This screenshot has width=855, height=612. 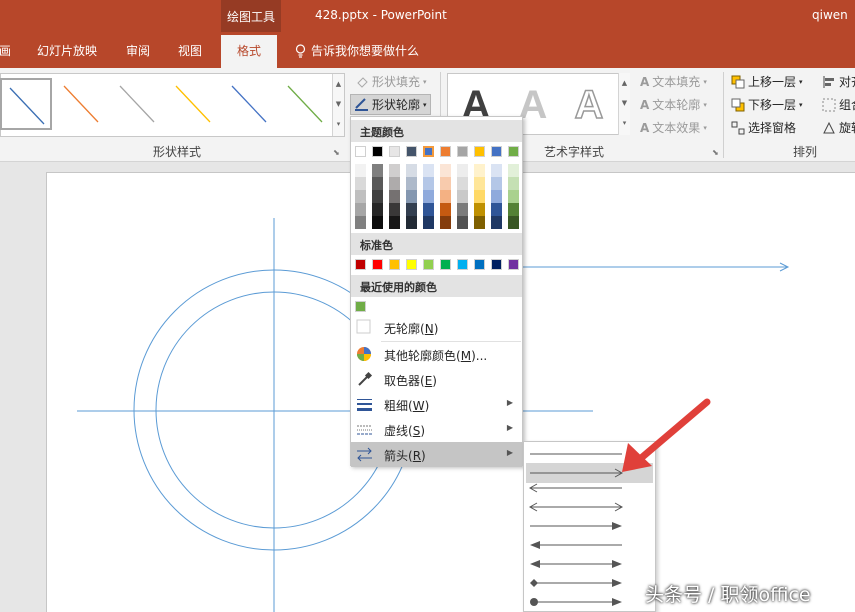 I want to click on arrow-style-none, so click(x=589, y=454).